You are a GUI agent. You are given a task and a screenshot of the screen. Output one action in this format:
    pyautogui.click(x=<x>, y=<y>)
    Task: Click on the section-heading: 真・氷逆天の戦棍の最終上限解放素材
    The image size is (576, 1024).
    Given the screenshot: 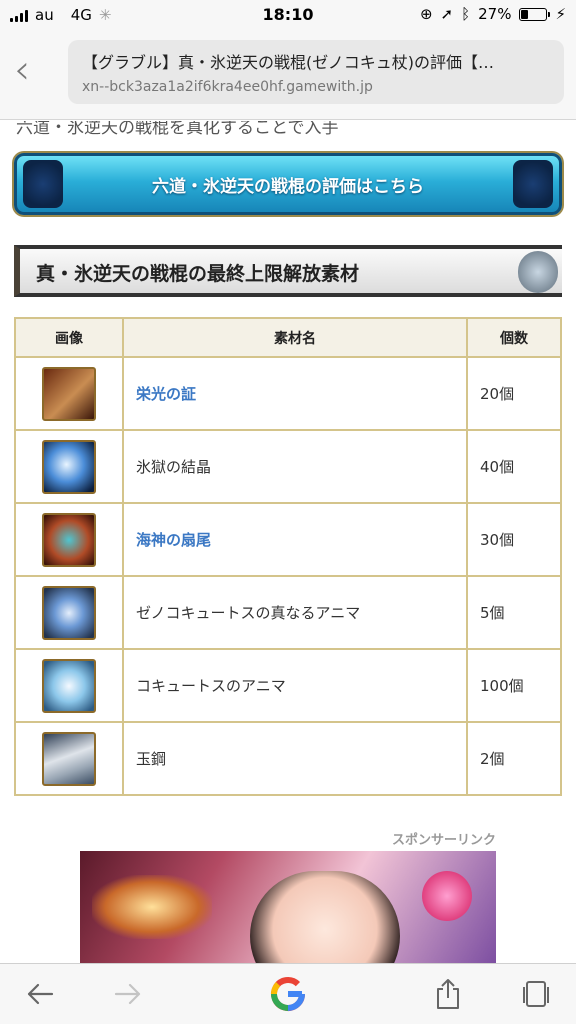 What is the action you would take?
    pyautogui.click(x=288, y=271)
    